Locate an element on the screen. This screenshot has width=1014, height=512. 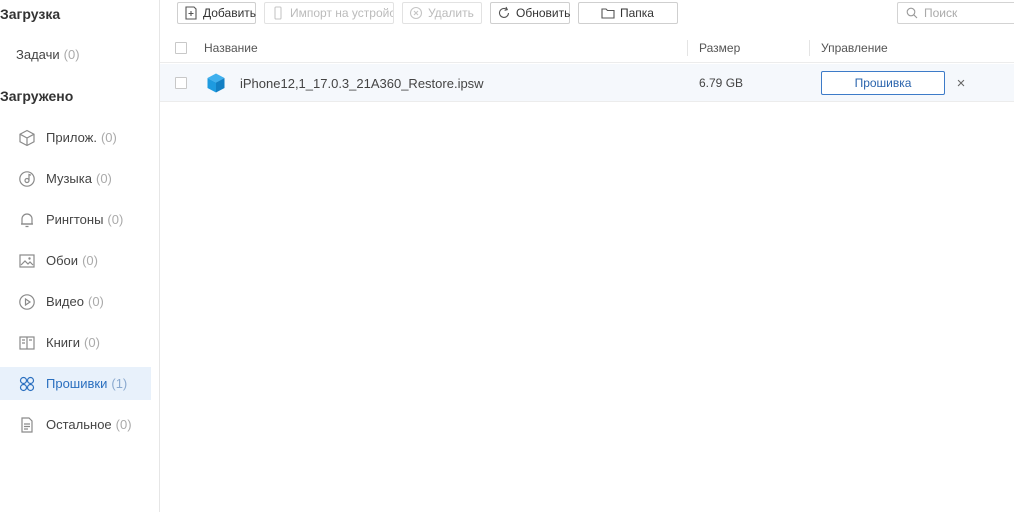
import-to-device-button: Импорт на устройств is located at coordinates (329, 13).